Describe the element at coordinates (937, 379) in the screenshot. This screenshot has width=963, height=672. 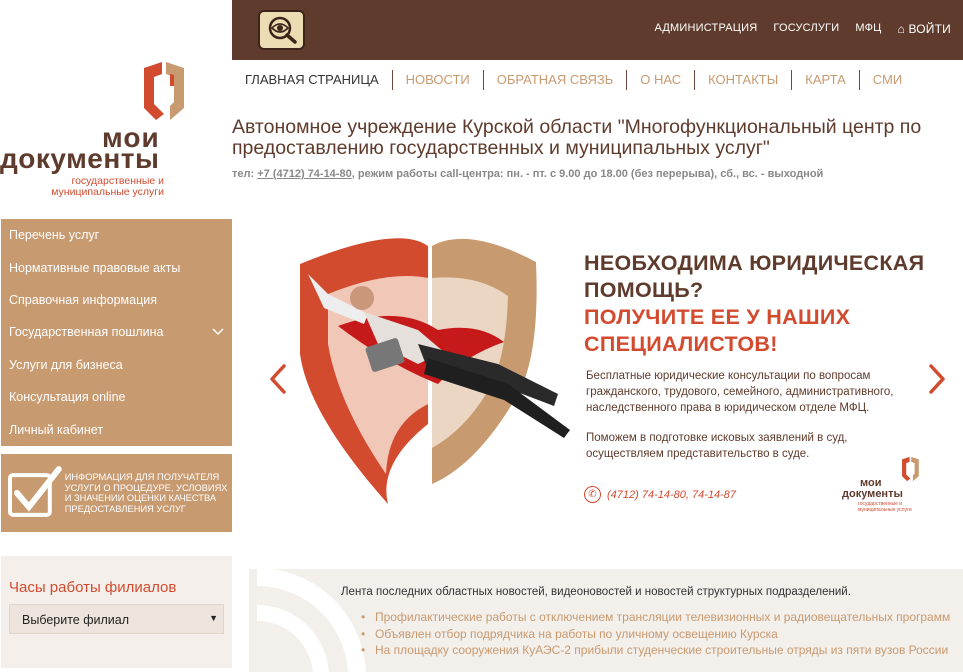
I see `arrow-right-icon` at that location.